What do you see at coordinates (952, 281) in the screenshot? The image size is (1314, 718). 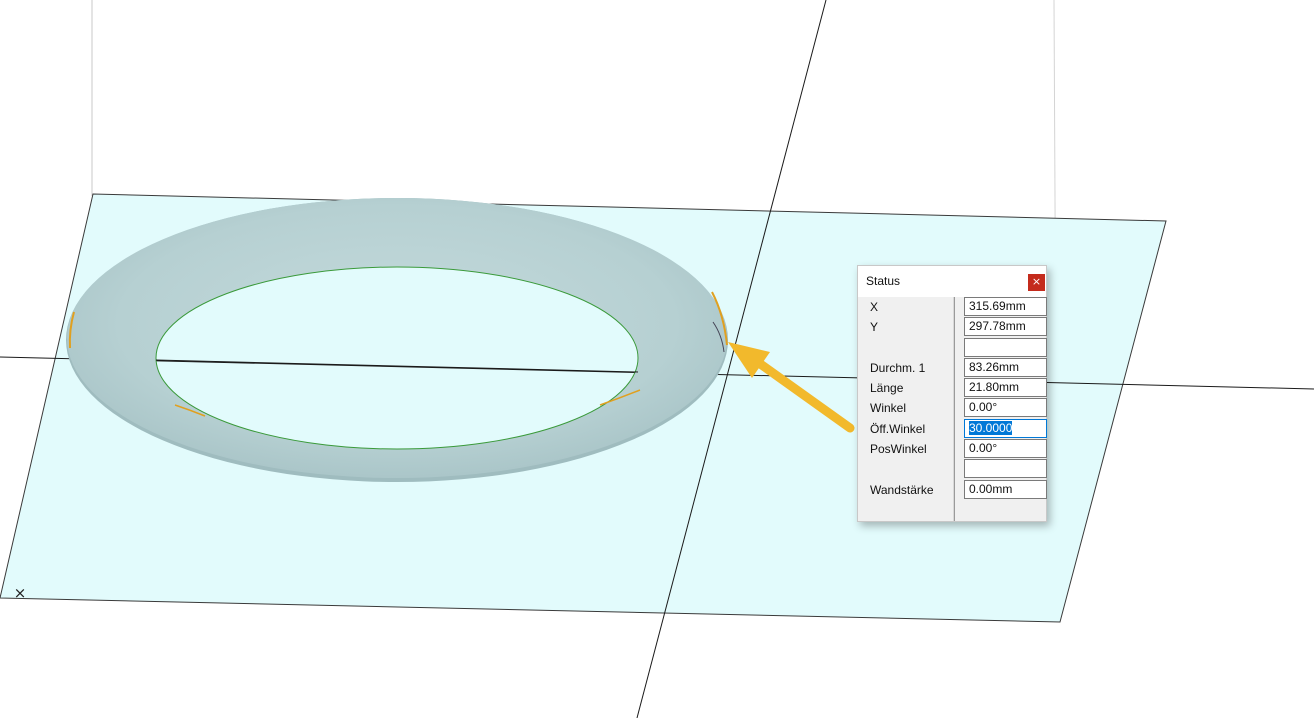 I see `status-titlebar: Status ×` at bounding box center [952, 281].